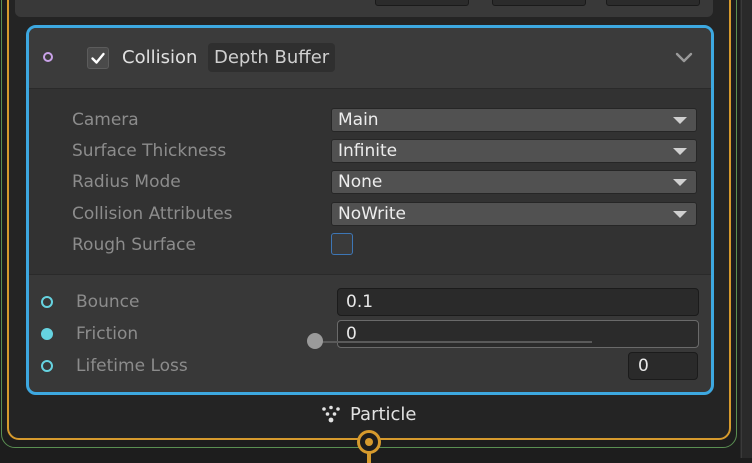 This screenshot has height=463, width=752. Describe the element at coordinates (108, 302) in the screenshot. I see `bounce-label: Bounce` at that location.